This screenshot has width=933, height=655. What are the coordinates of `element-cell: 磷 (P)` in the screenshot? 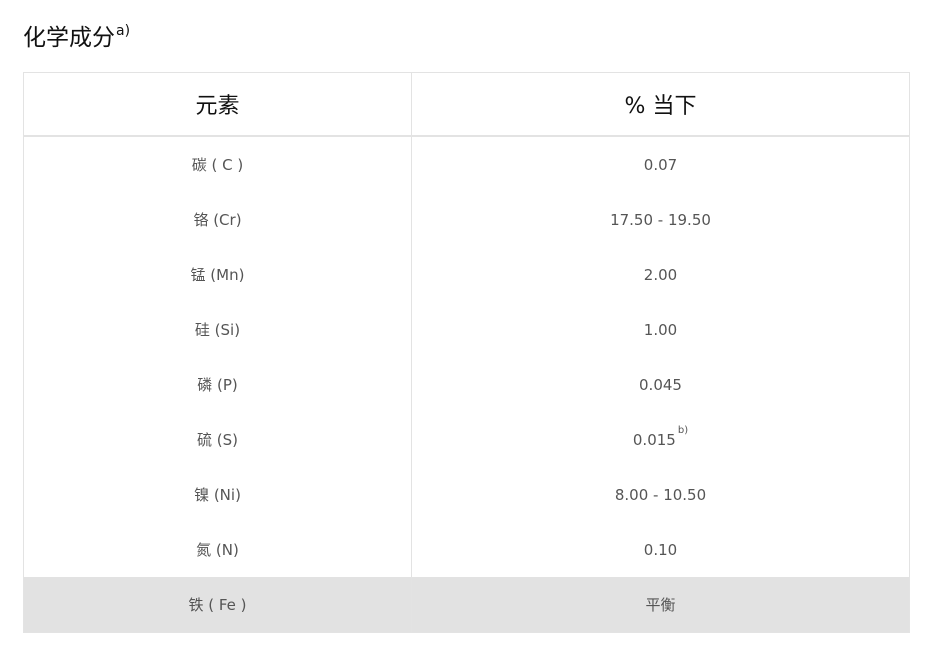 It's located at (217, 384).